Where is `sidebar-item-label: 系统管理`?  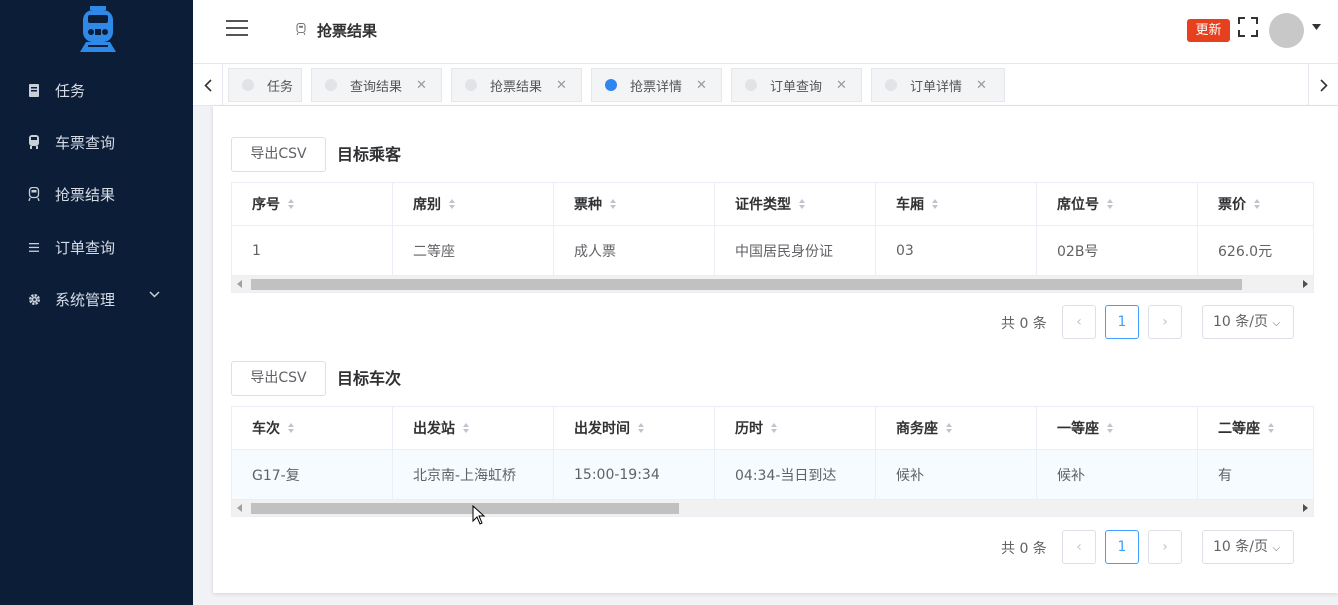 sidebar-item-label: 系统管理 is located at coordinates (85, 299).